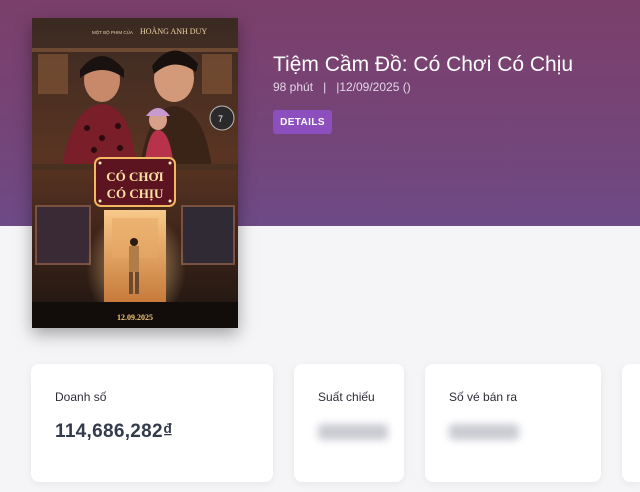 This screenshot has height=492, width=640. I want to click on movie-release-date: |12/09/2025 (), so click(373, 87).